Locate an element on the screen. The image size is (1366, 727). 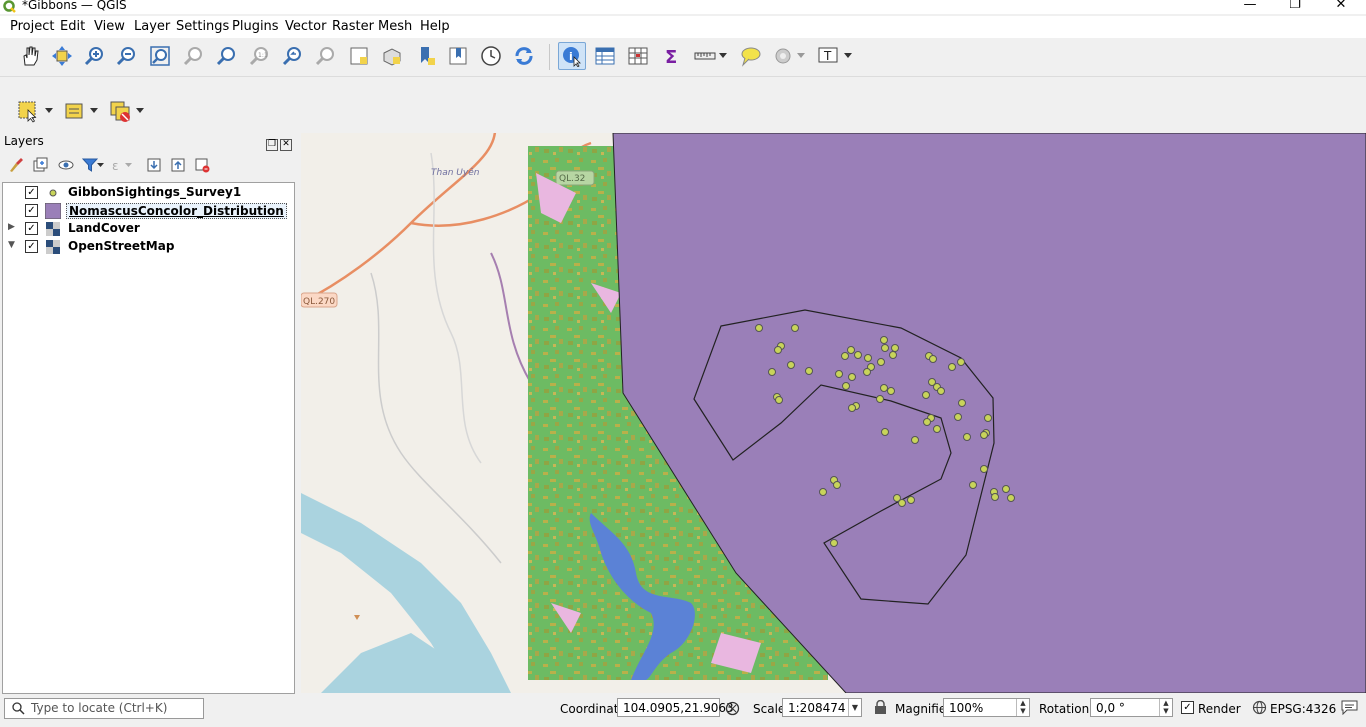
identify-features-icon: i is located at coordinates (572, 56).